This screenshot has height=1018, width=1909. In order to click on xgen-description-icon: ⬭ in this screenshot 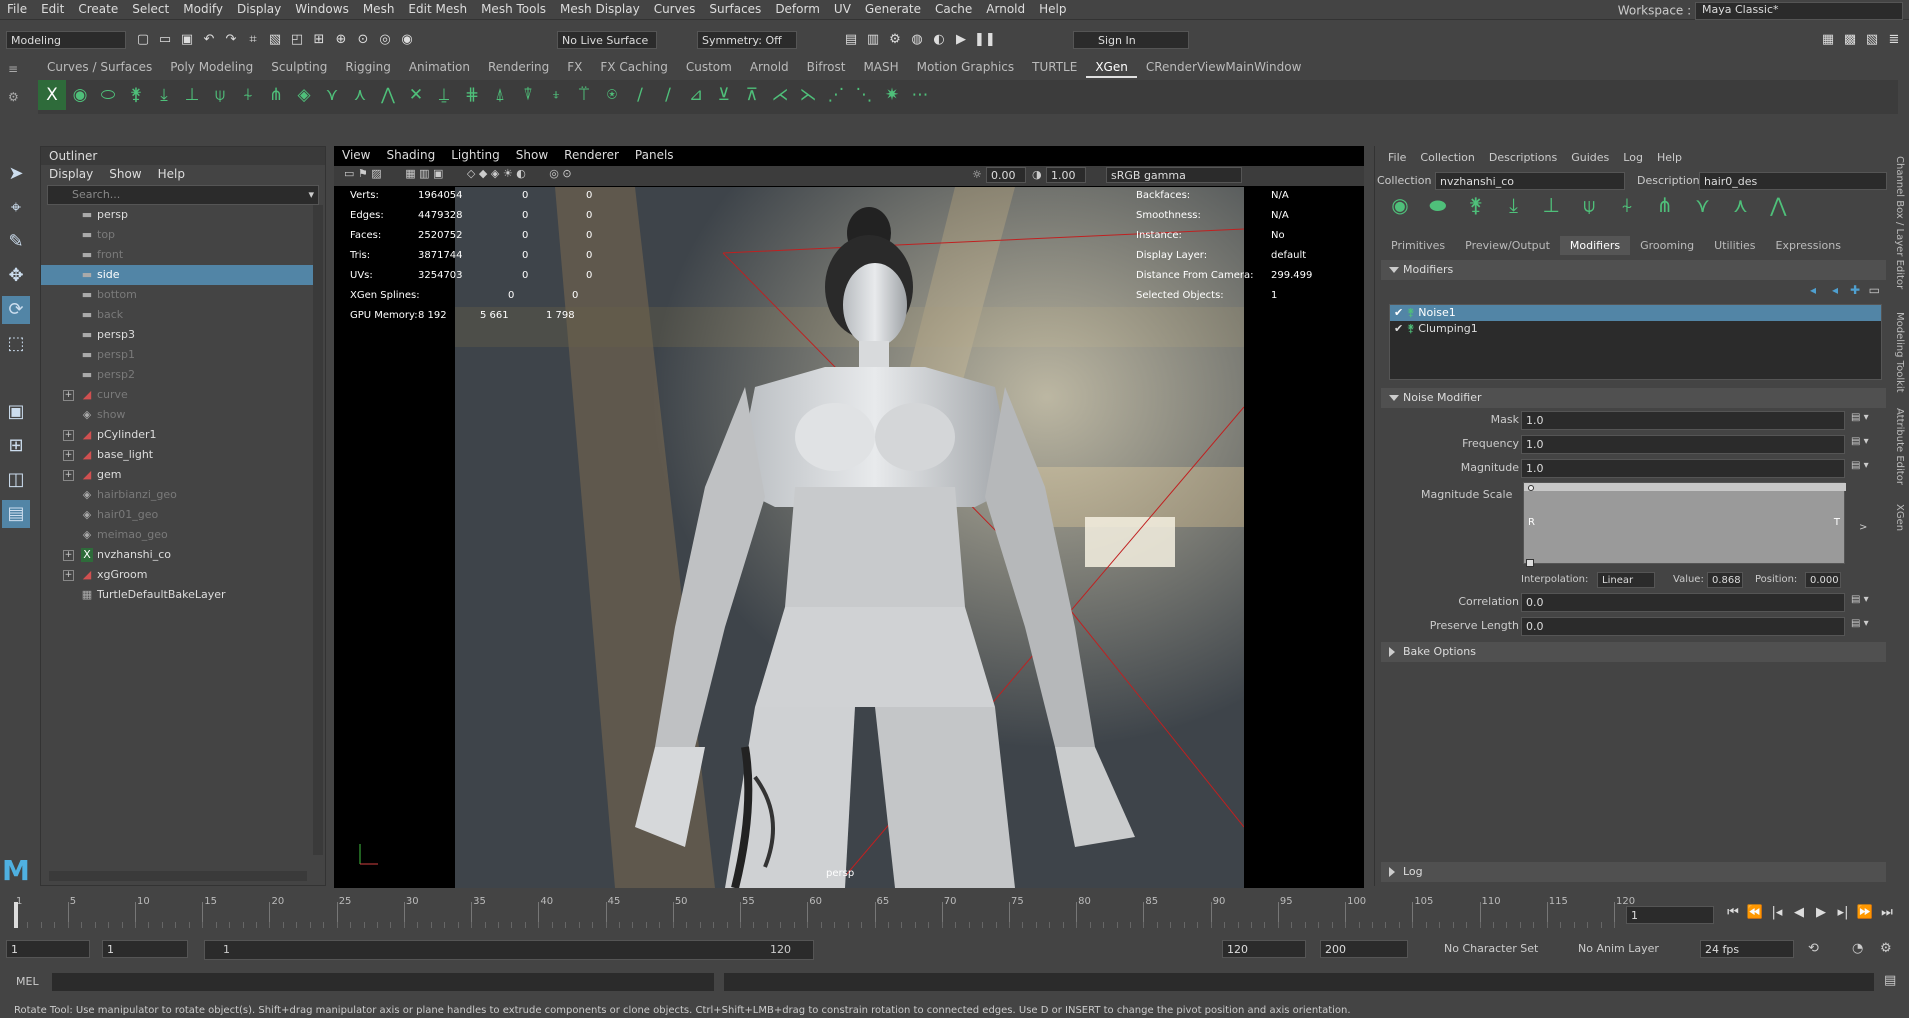, I will do `click(108, 95)`.